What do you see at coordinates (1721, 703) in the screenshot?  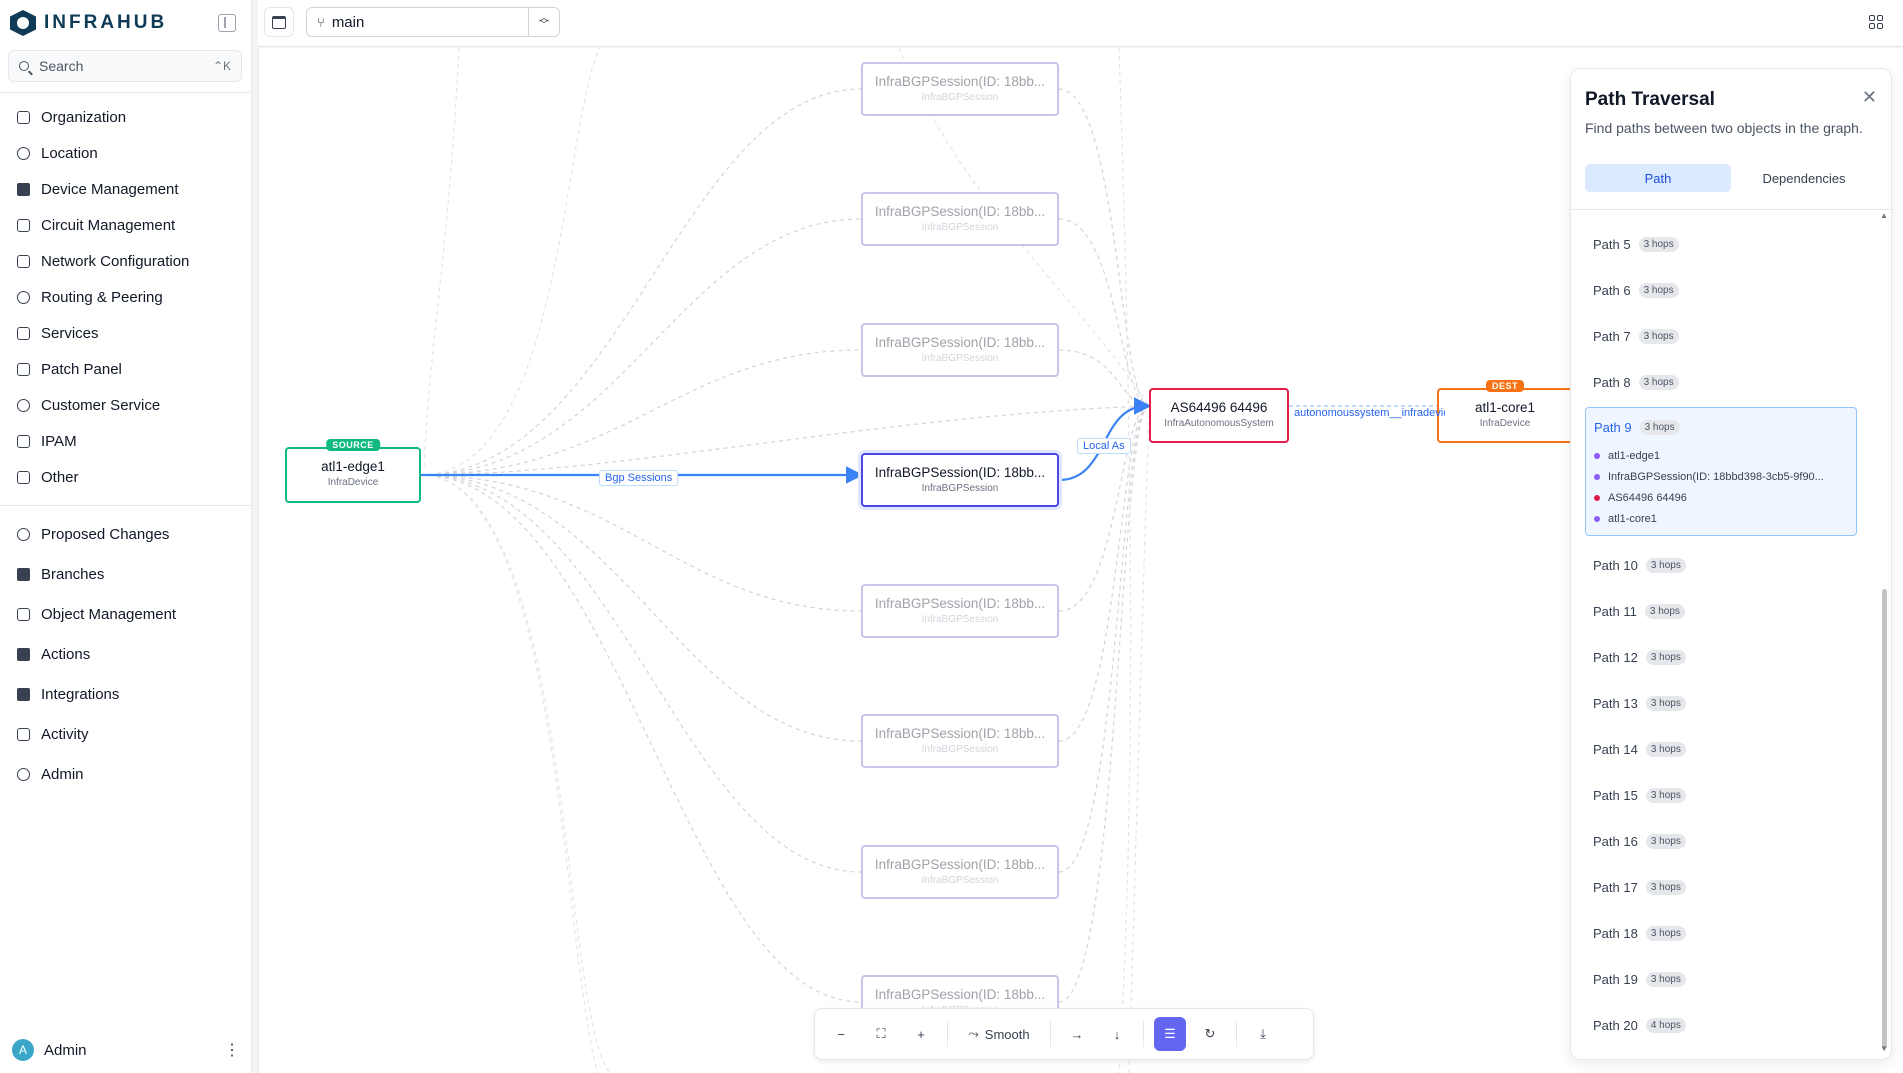 I see `path-item: Path 13 3 hops` at bounding box center [1721, 703].